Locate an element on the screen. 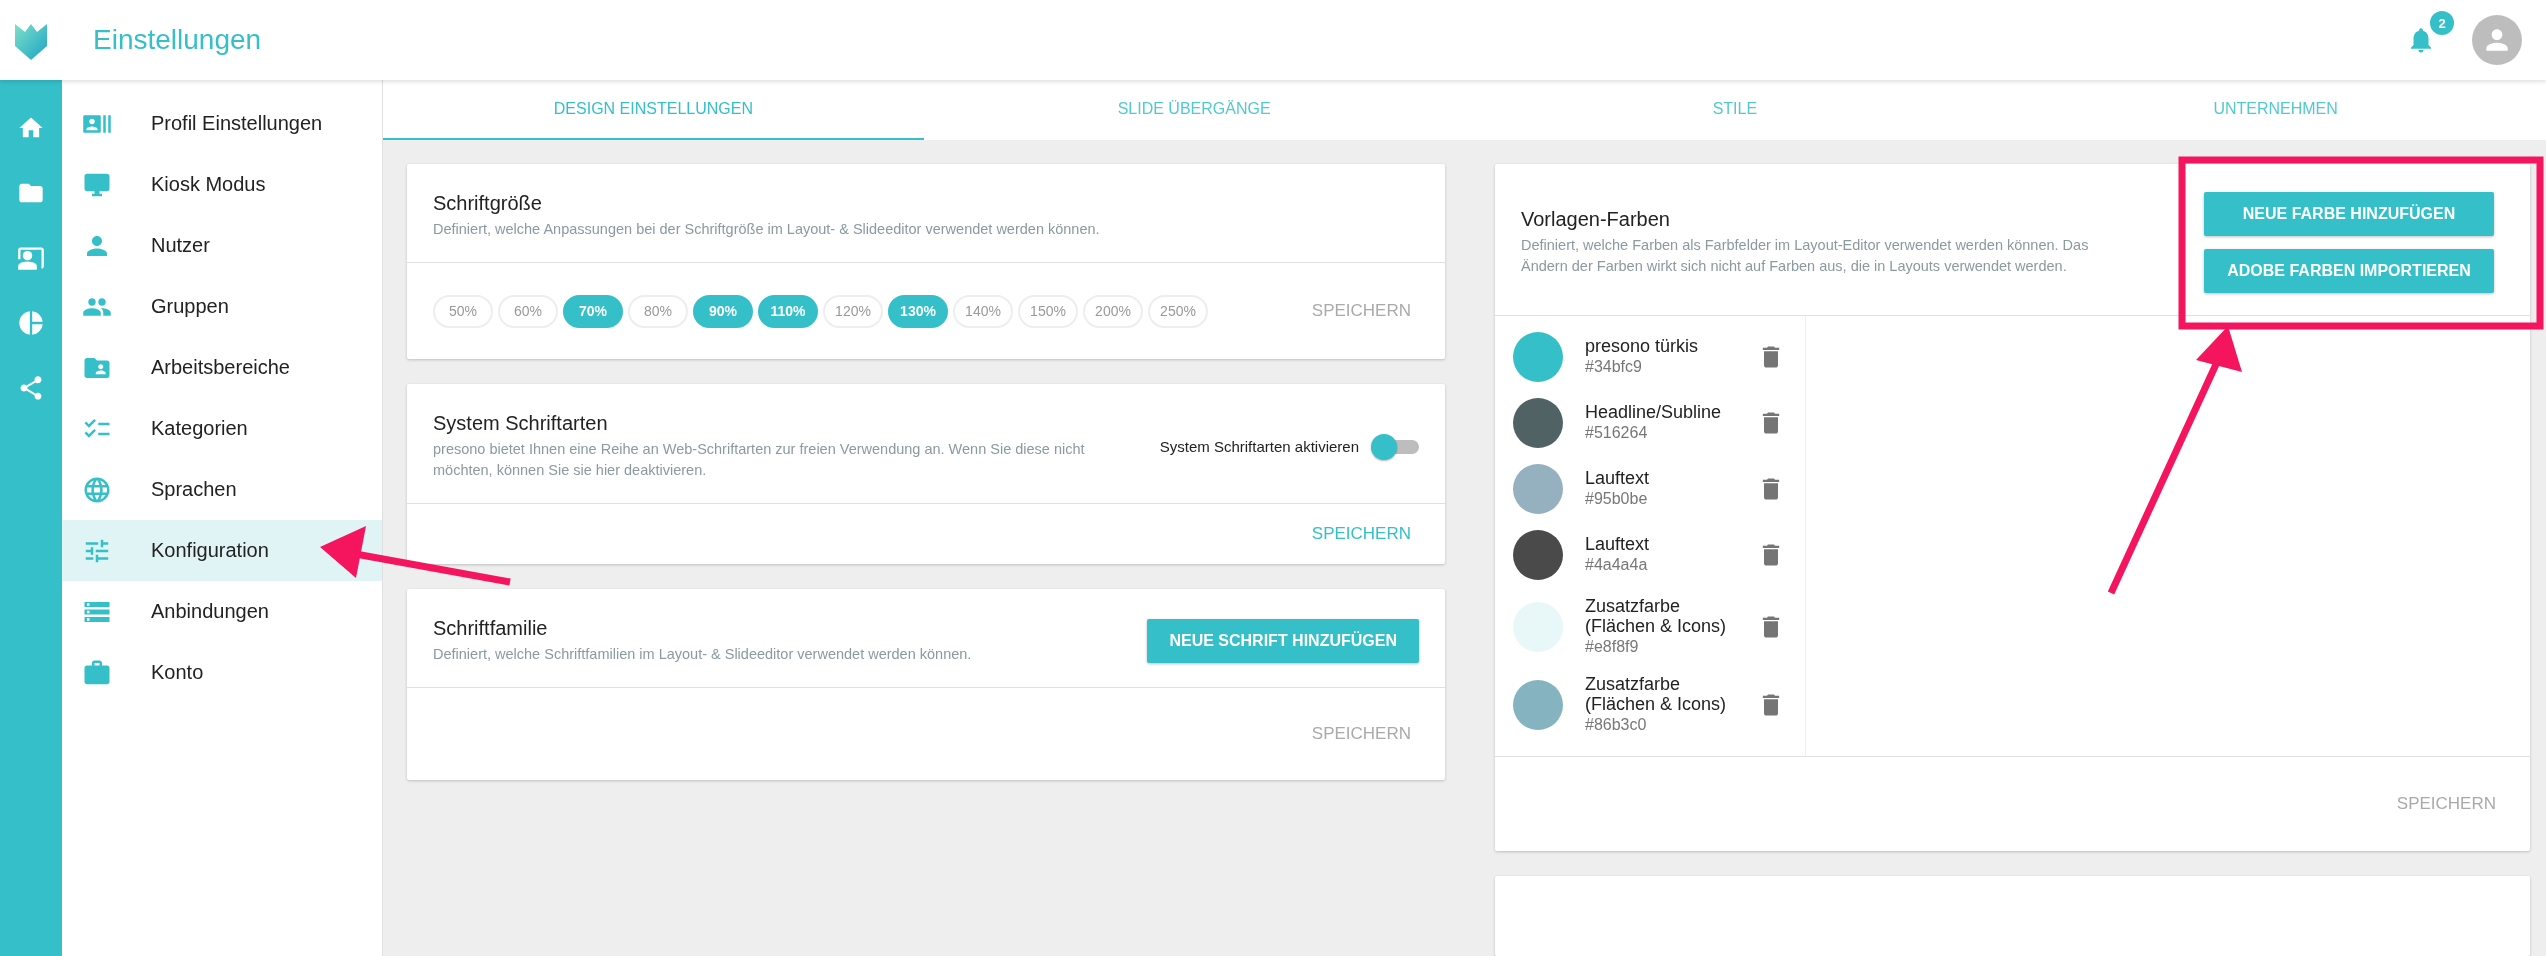  sidebar-item: Anbindungen is located at coordinates (222, 611).